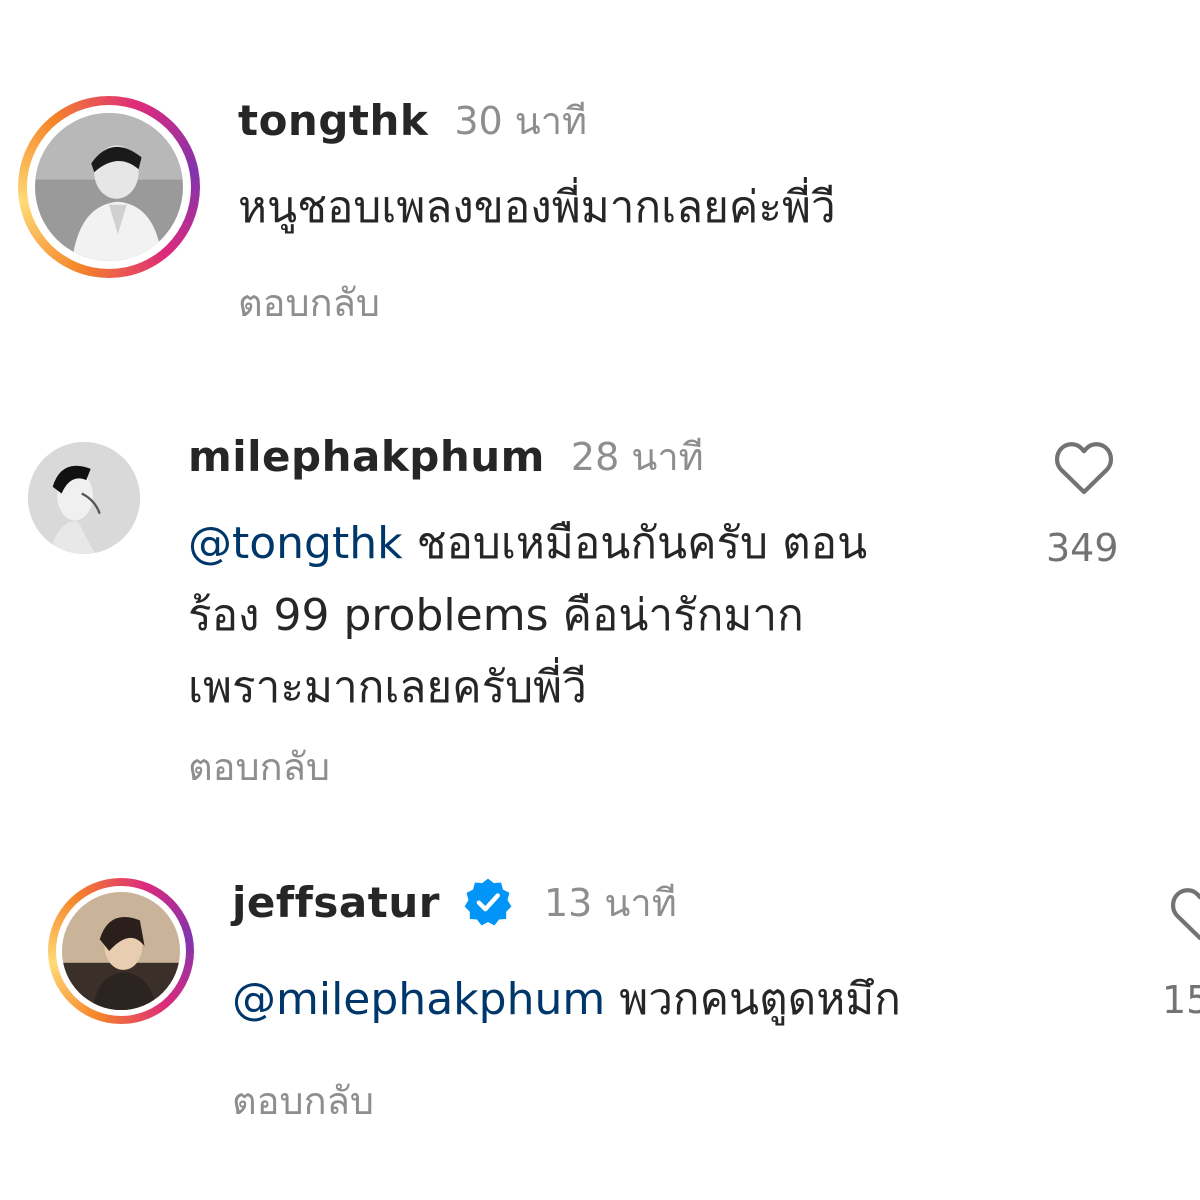 The height and width of the screenshot is (1200, 1200). What do you see at coordinates (637, 456) in the screenshot?
I see `comment-time: 28 นาที` at bounding box center [637, 456].